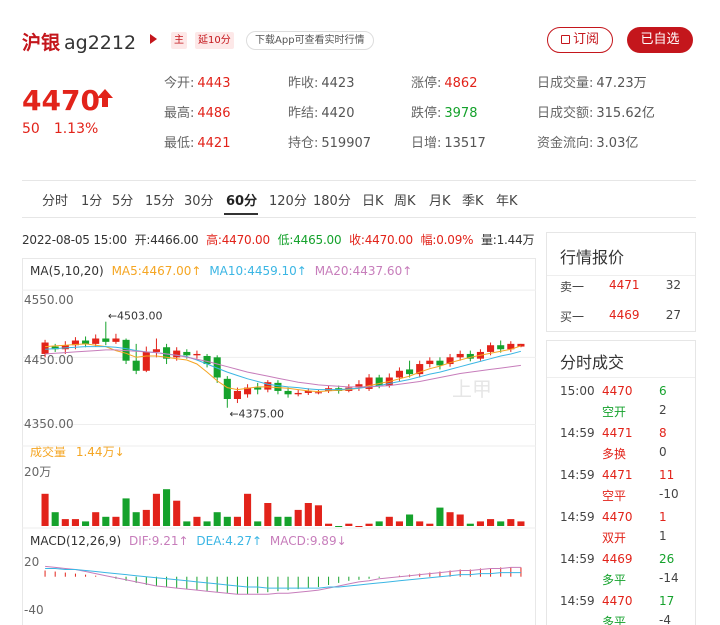  I want to click on tick-oi: 1, so click(663, 536).